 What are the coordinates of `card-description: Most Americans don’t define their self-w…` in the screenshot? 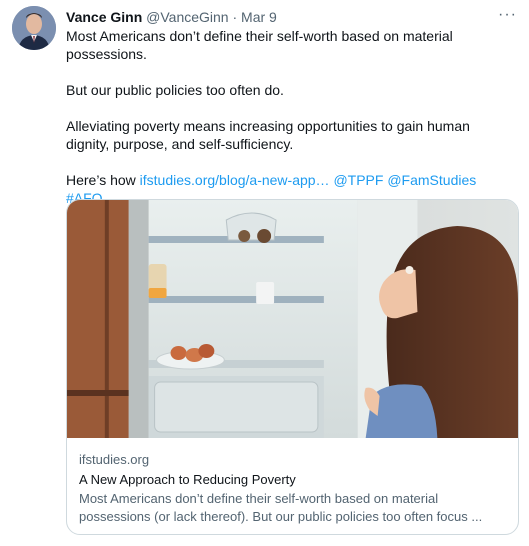 It's located at (281, 507).